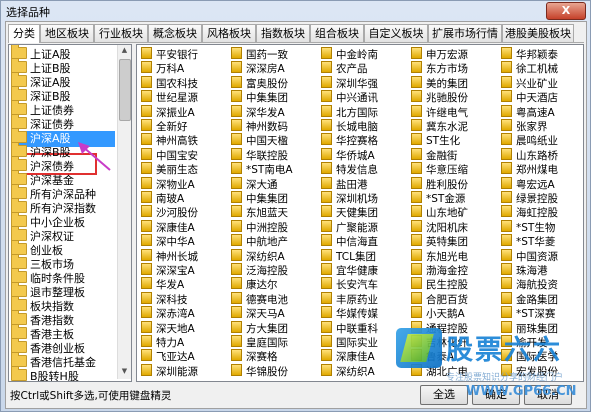 Image resolution: width=591 pixels, height=412 pixels. What do you see at coordinates (169, 255) in the screenshot?
I see `stock-item: 神州长城` at bounding box center [169, 255].